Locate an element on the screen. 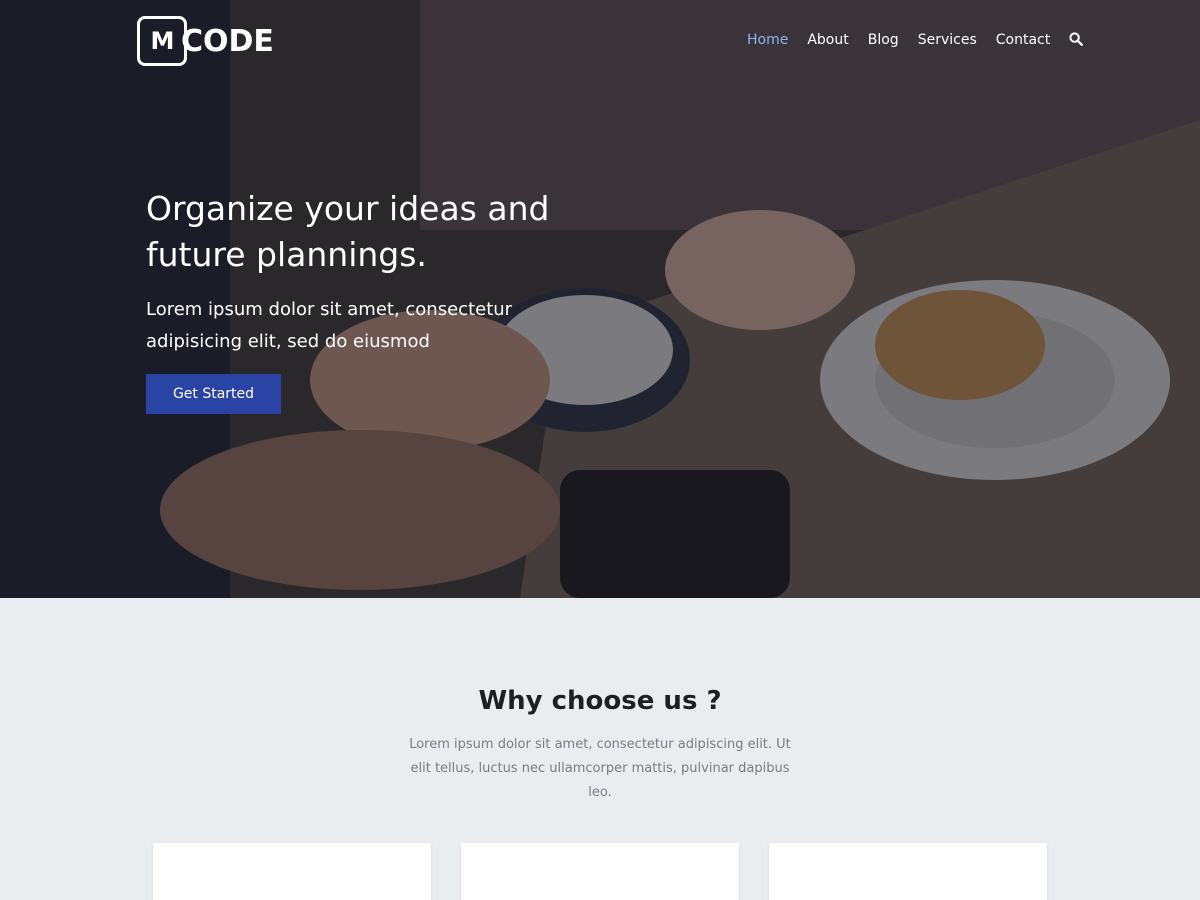 The image size is (1200, 900). why-section-title: Why choose us ? is located at coordinates (600, 701).